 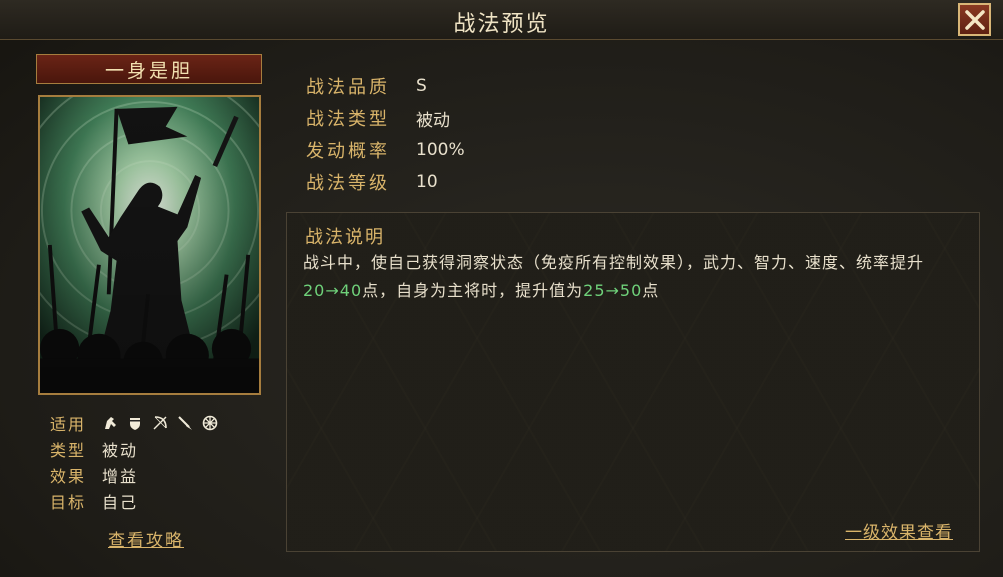 What do you see at coordinates (120, 502) in the screenshot?
I see `target-value: 自己` at bounding box center [120, 502].